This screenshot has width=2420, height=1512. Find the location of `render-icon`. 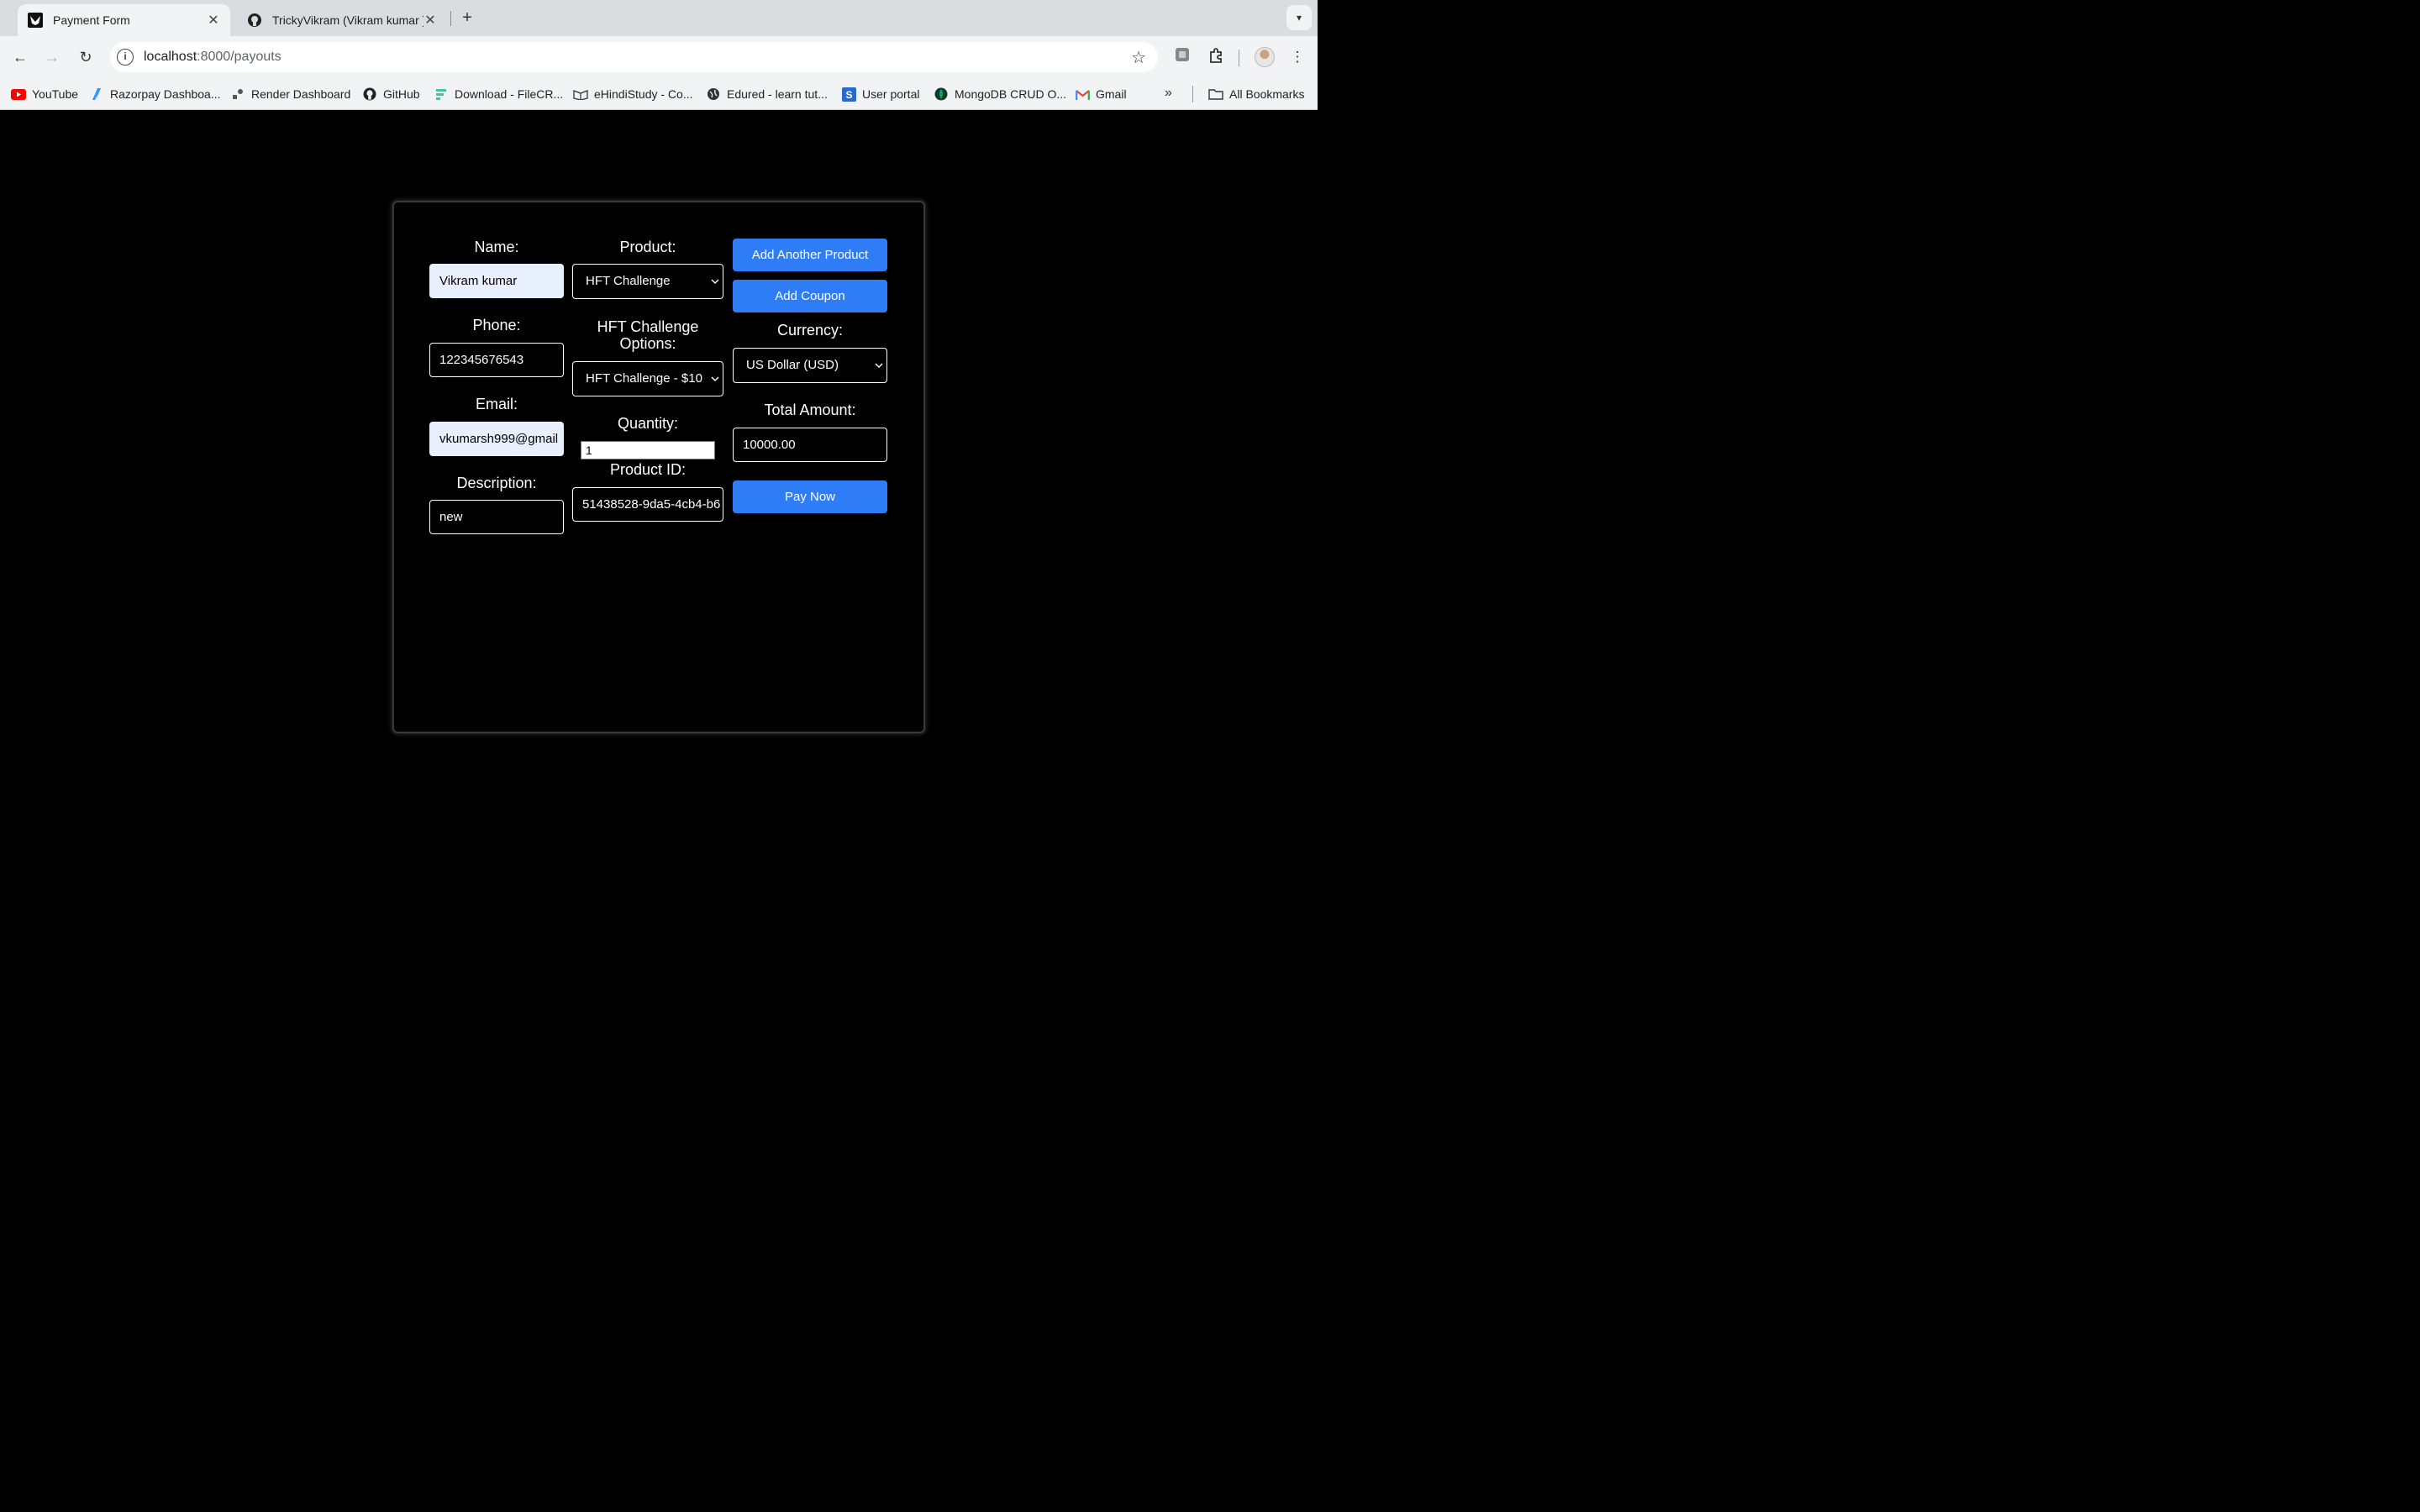

render-icon is located at coordinates (238, 94).